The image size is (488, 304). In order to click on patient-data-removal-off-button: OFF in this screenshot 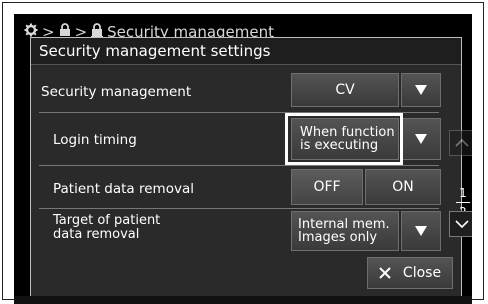, I will do `click(327, 187)`.